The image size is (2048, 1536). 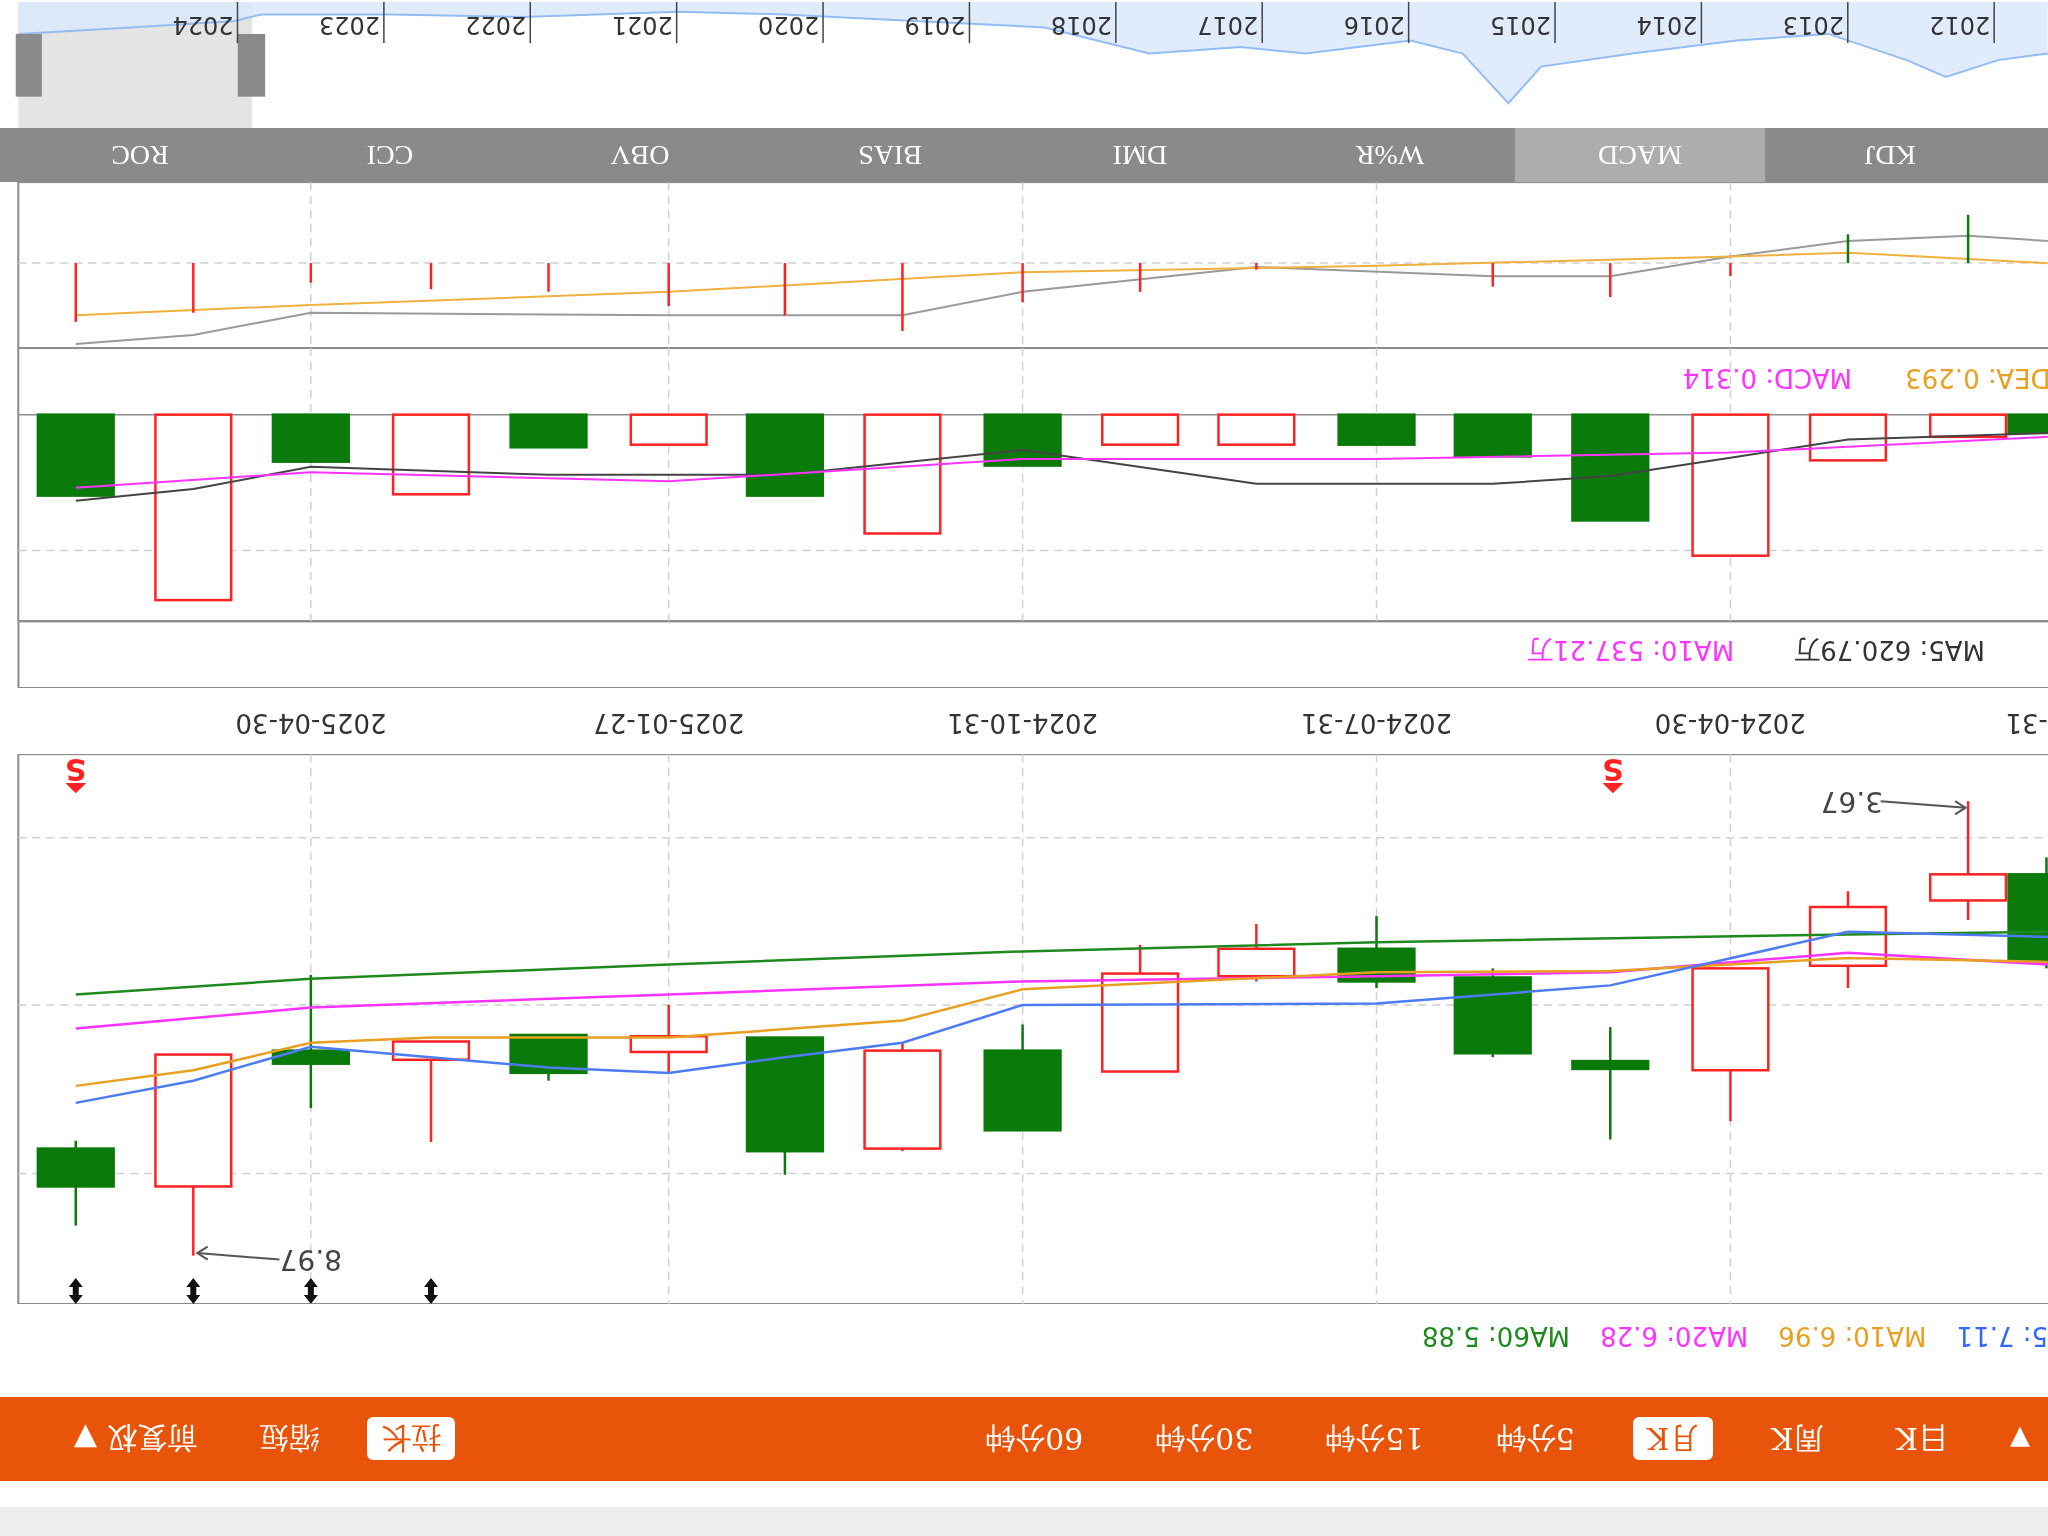 I want to click on legend-label: MACD: 0.314, so click(x=1767, y=378).